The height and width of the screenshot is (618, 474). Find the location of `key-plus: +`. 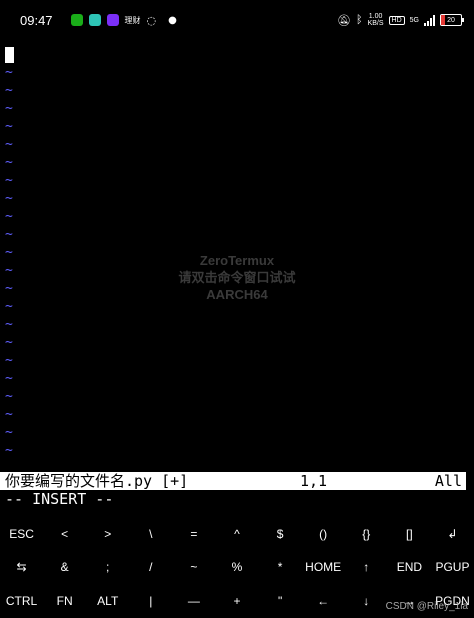

key-plus: + is located at coordinates (236, 601).